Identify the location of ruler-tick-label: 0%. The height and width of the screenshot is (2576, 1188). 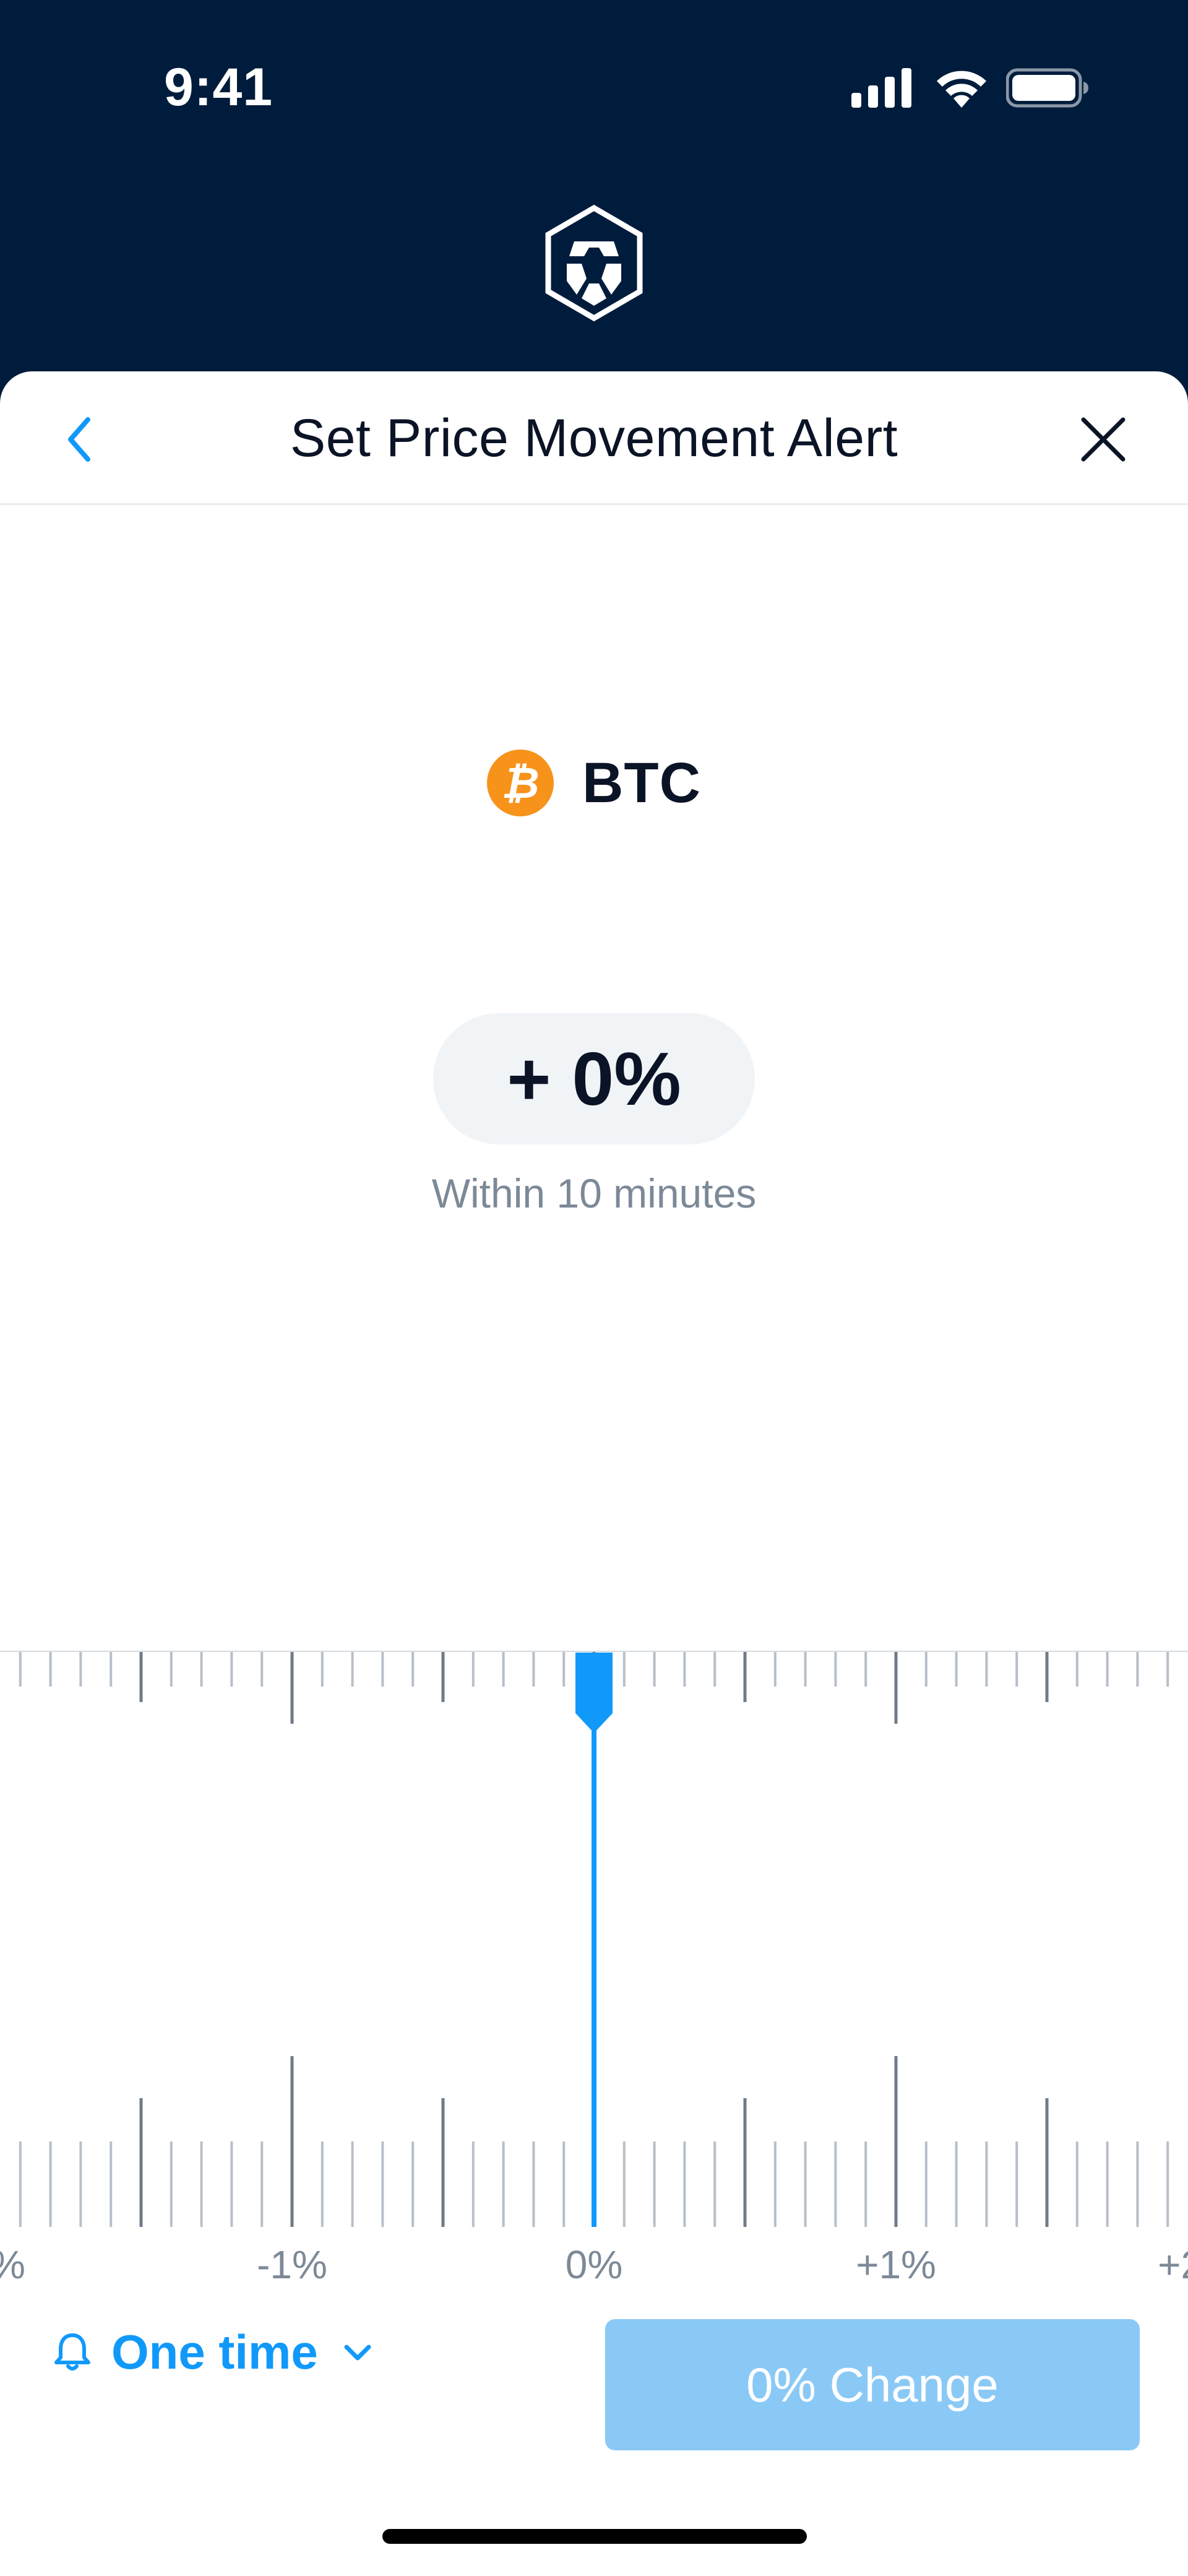
(594, 2264).